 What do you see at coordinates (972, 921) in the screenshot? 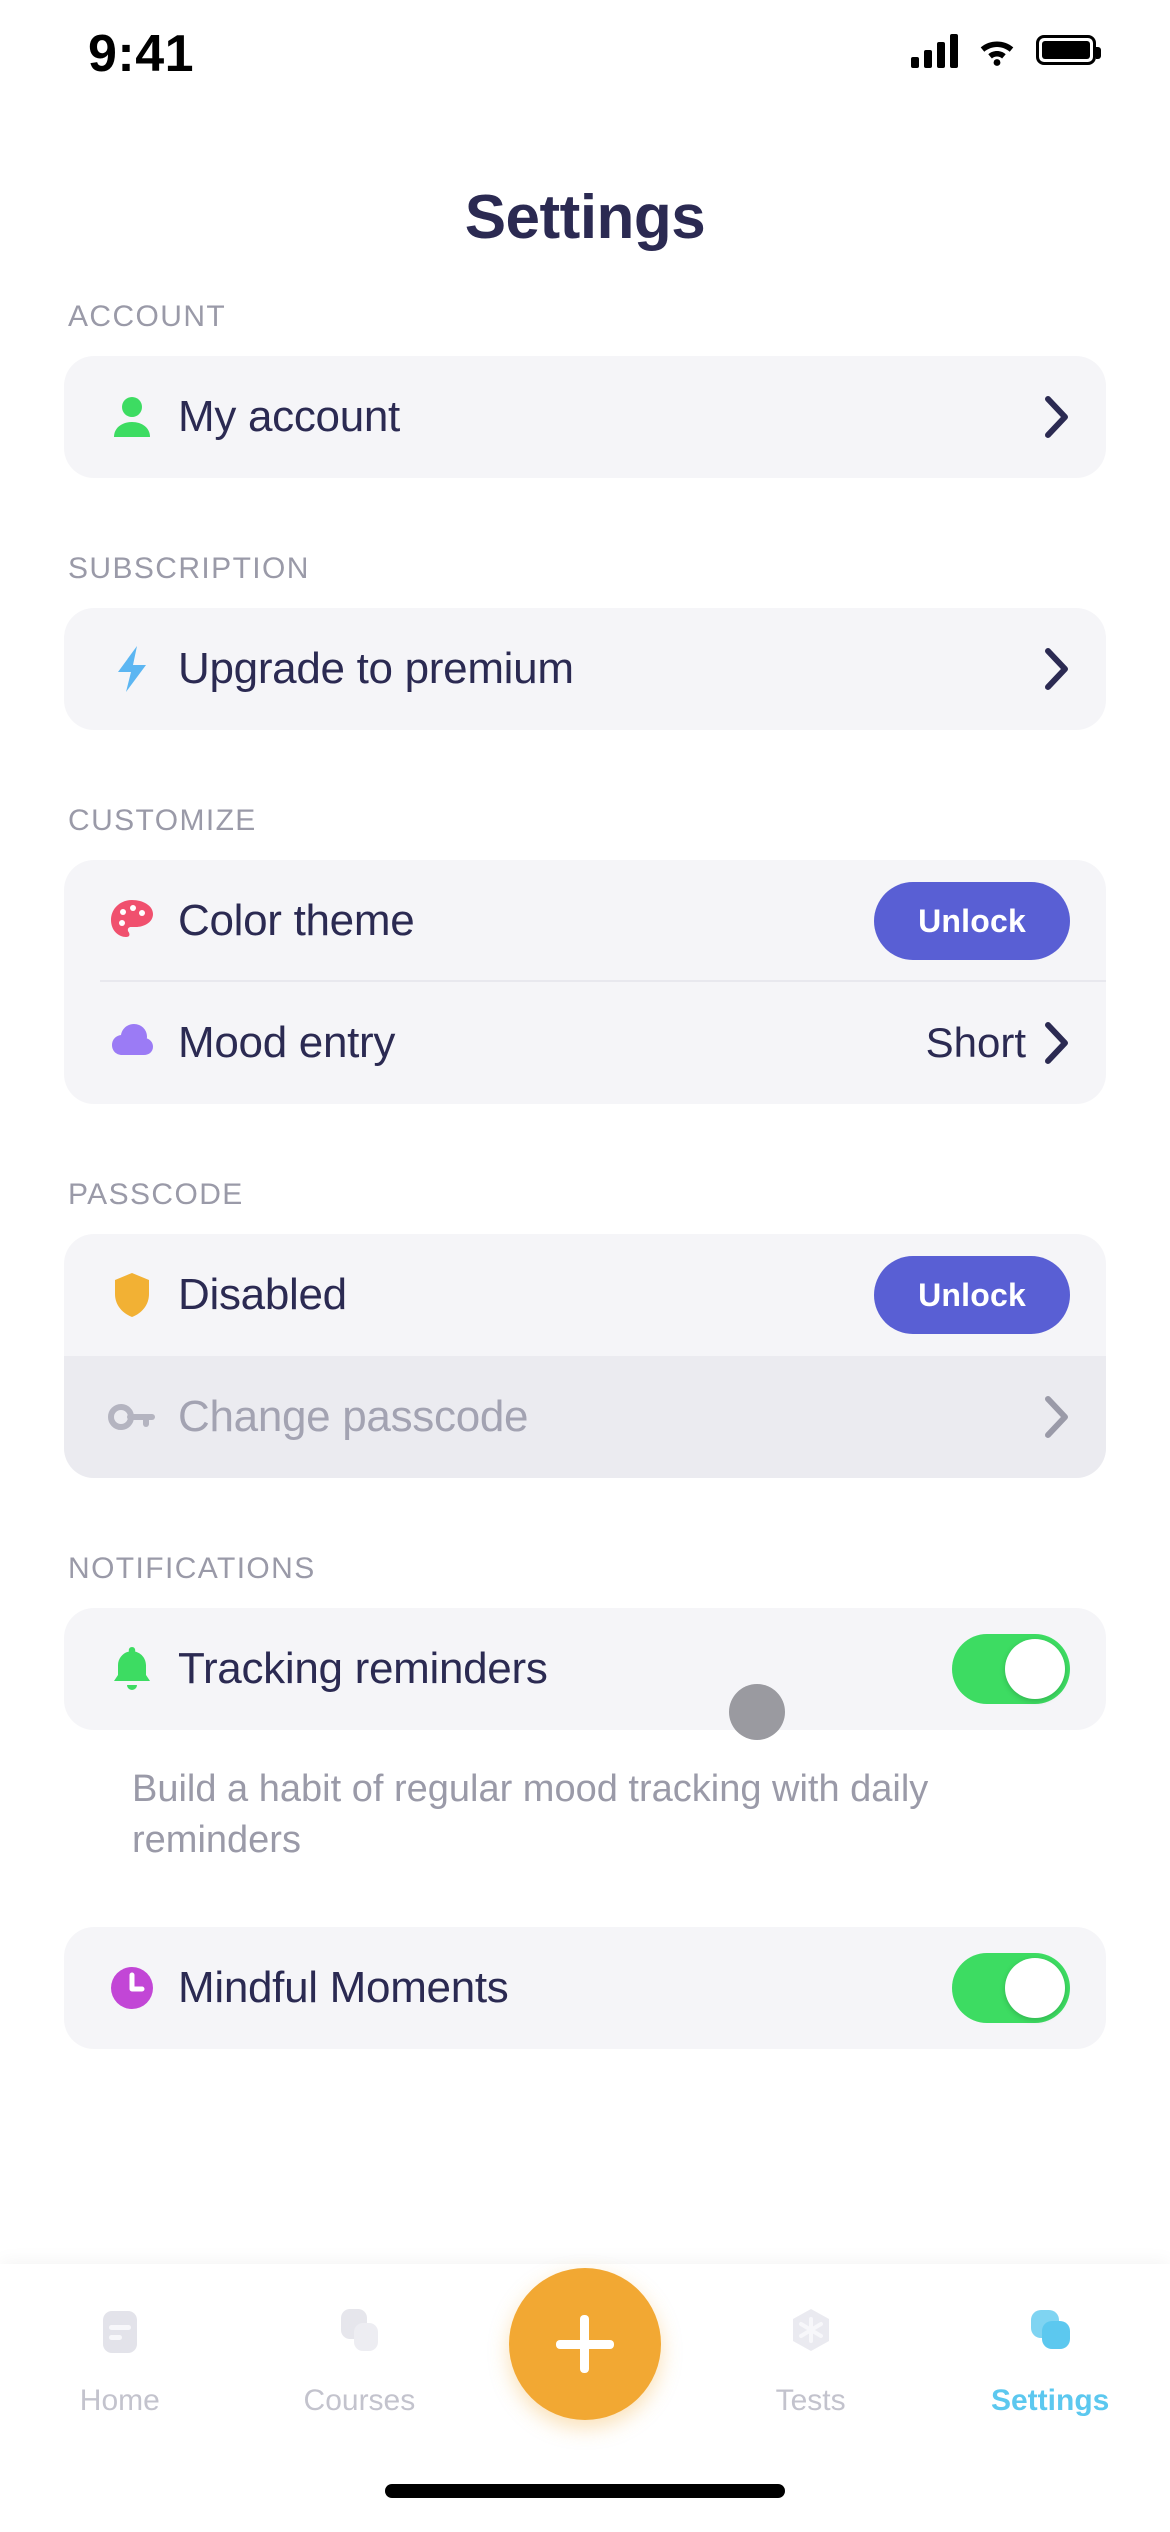
I see `unlock-color-theme-button: Unlock` at bounding box center [972, 921].